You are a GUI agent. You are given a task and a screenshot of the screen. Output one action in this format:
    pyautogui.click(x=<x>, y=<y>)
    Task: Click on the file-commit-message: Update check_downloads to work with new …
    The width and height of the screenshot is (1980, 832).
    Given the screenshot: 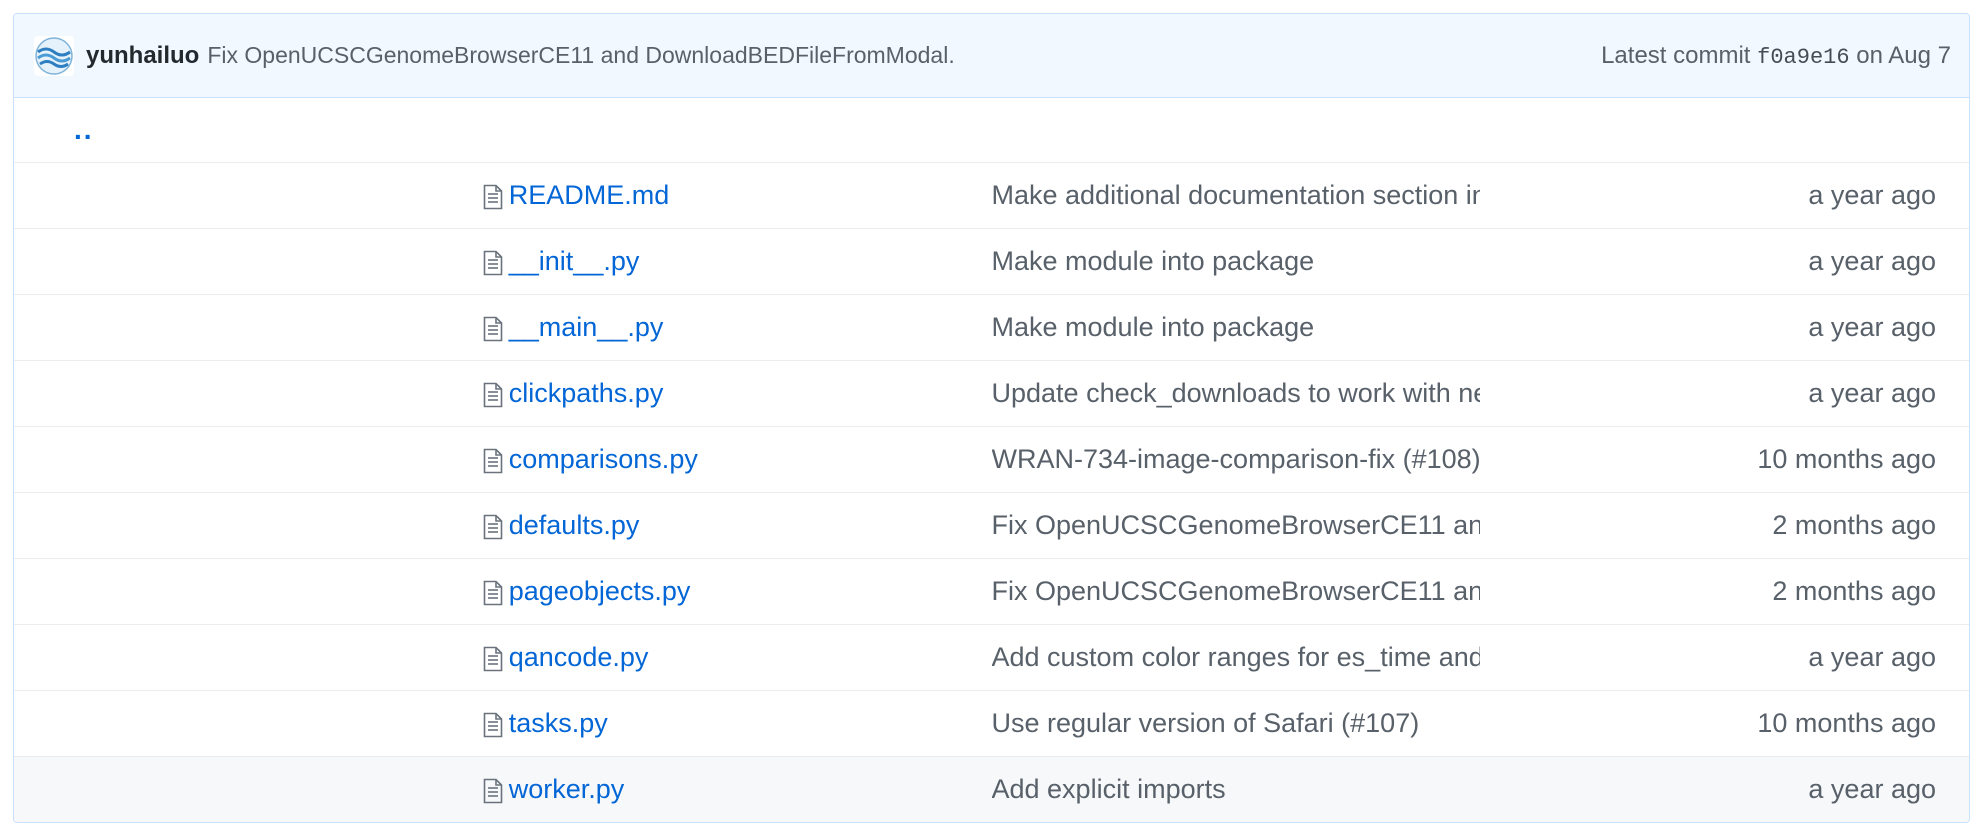 What is the action you would take?
    pyautogui.click(x=1236, y=393)
    